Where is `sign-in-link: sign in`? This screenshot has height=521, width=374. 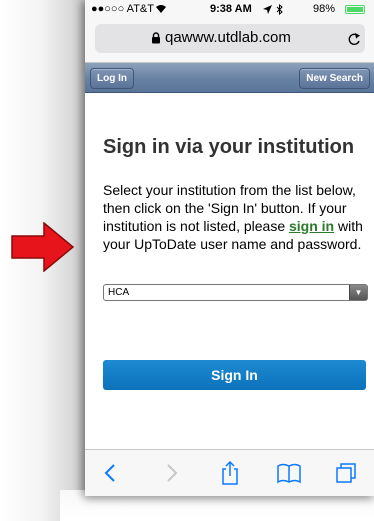
sign-in-link: sign in is located at coordinates (311, 226).